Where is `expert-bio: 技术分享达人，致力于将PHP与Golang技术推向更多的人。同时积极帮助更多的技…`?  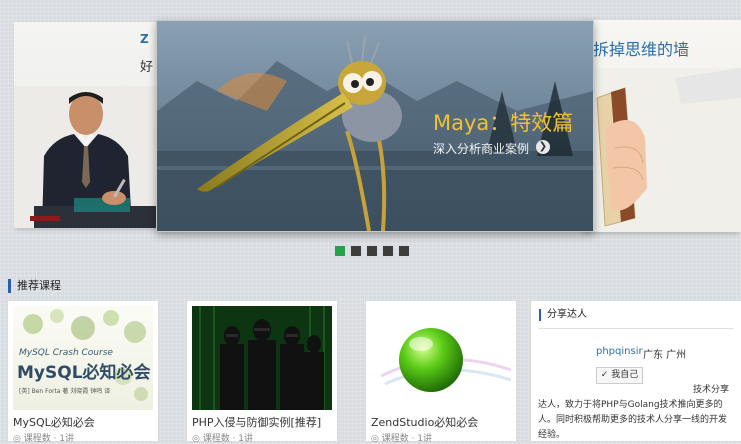
expert-bio: 技术分享达人，致力于将PHP与Golang技术推向更多的人。同时积极帮助更多的技… is located at coordinates (634, 412).